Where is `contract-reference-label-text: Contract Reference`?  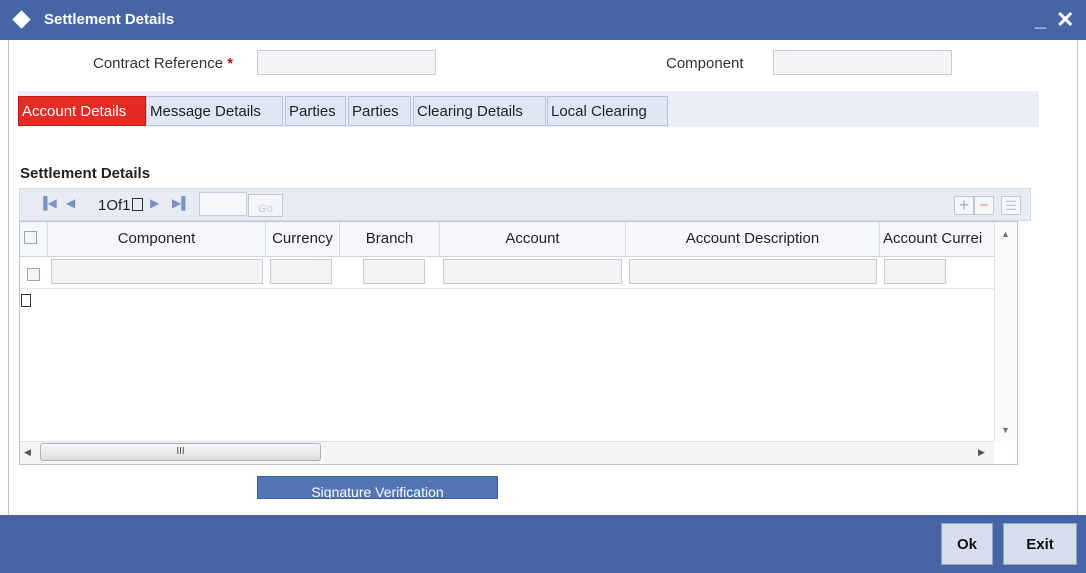
contract-reference-label-text: Contract Reference is located at coordinates (158, 63).